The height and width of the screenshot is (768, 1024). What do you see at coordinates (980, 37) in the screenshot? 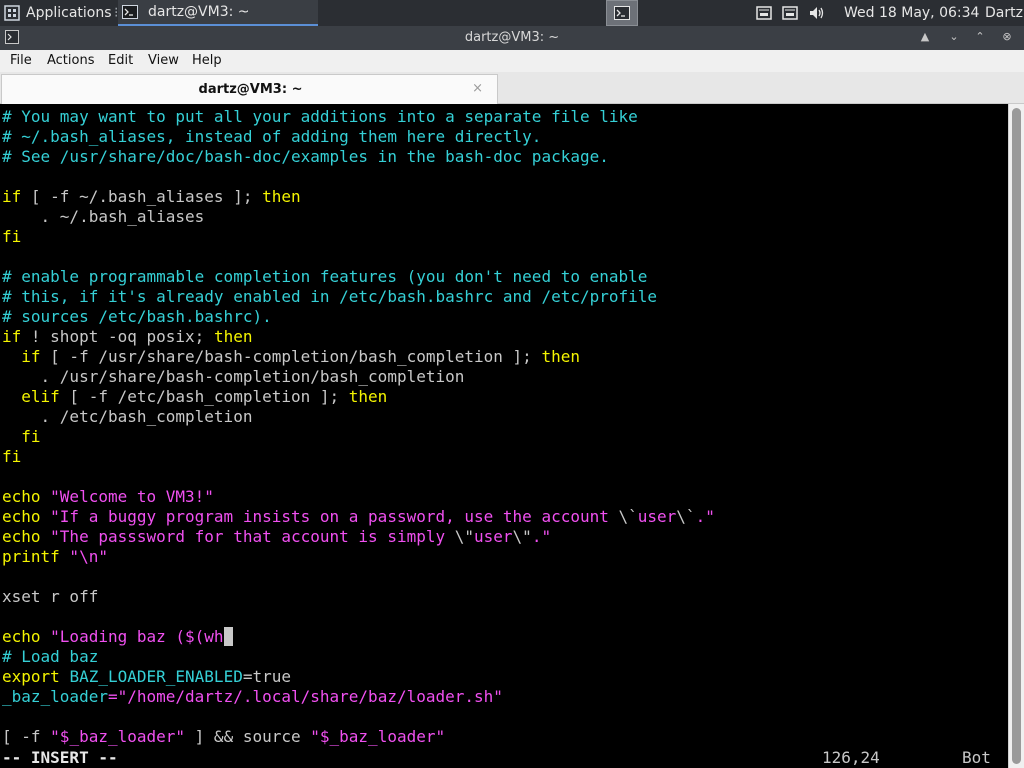
I see `window-maximize-button: ⌃` at bounding box center [980, 37].